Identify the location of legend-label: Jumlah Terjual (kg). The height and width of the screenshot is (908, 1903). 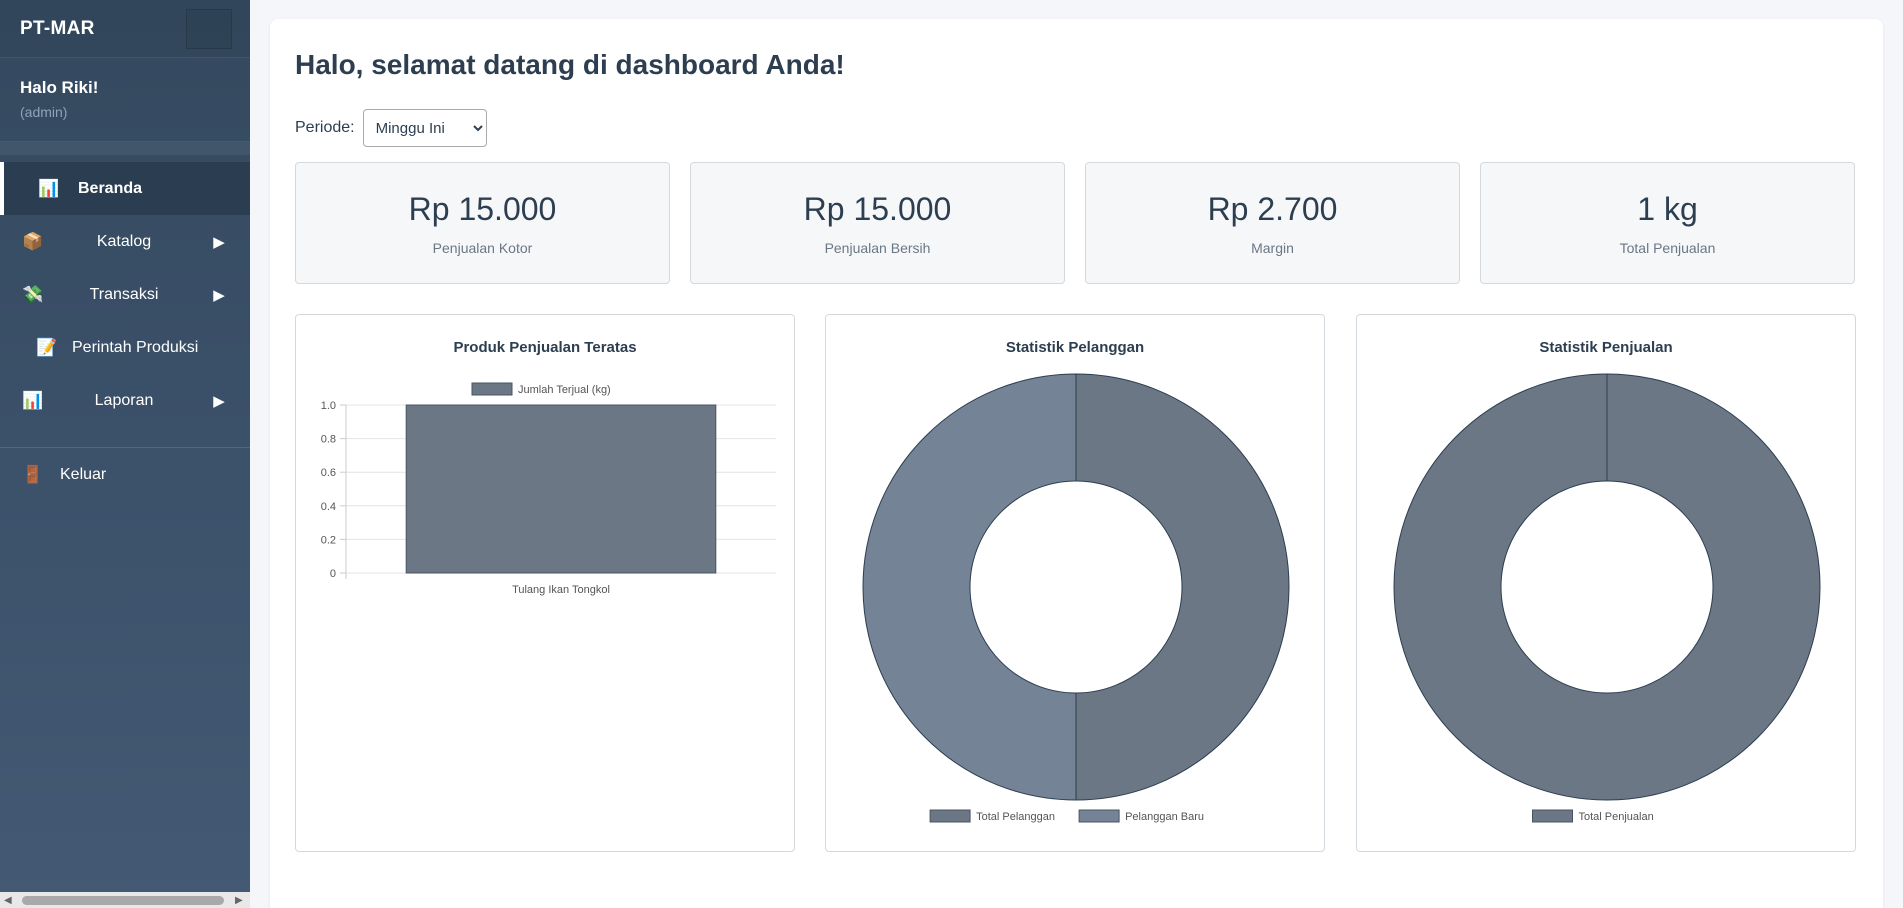
(564, 390).